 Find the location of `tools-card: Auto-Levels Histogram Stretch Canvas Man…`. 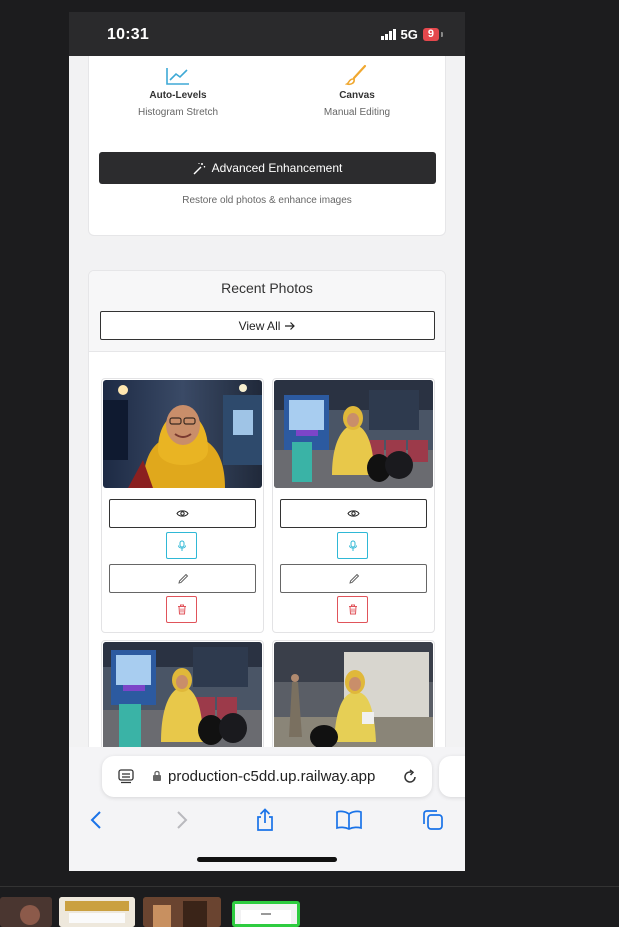

tools-card: Auto-Levels Histogram Stretch Canvas Man… is located at coordinates (267, 146).